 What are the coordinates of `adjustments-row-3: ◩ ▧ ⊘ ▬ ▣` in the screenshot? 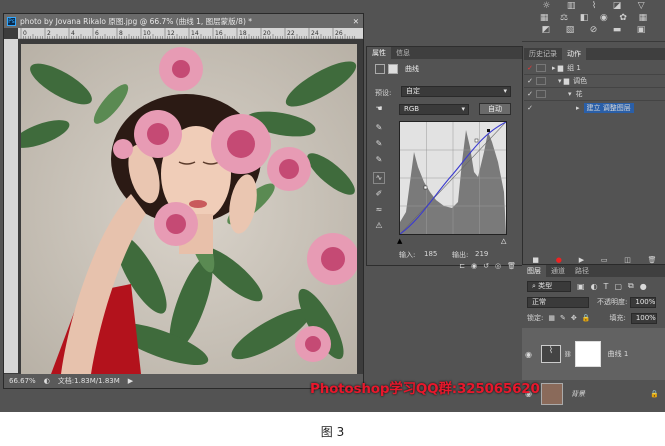 It's located at (593, 30).